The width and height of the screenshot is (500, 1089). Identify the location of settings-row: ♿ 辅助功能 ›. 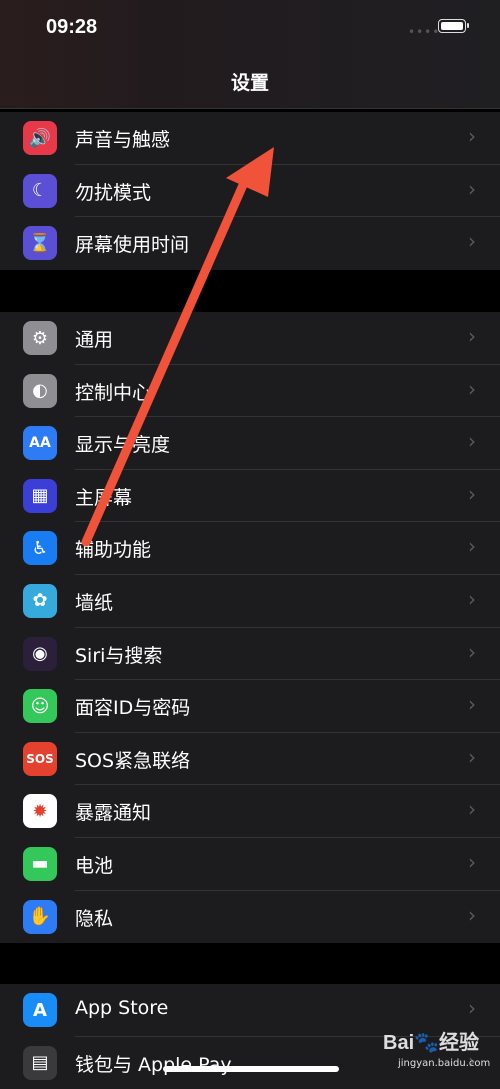
(250, 548).